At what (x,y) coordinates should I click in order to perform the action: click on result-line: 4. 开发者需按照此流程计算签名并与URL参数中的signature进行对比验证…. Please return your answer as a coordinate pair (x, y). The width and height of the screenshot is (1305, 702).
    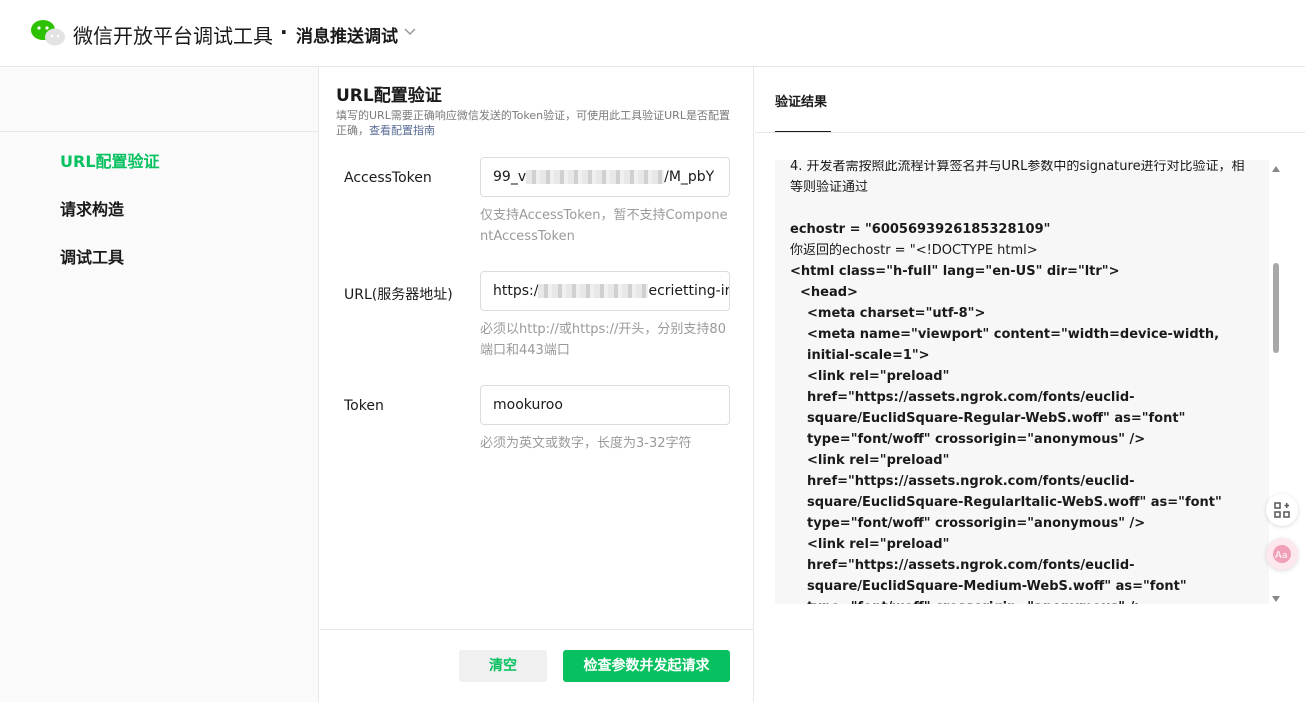
    Looking at the image, I should click on (1017, 177).